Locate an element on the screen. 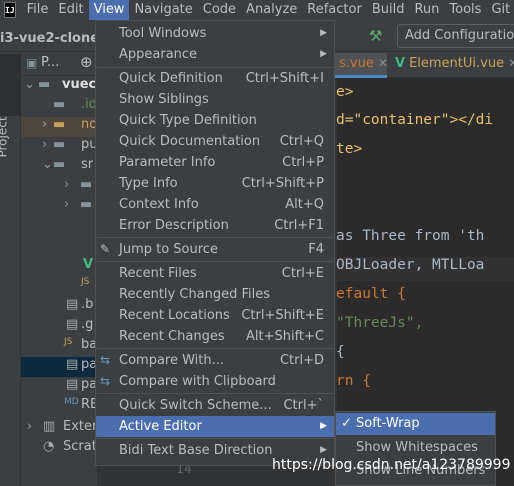 The height and width of the screenshot is (486, 514). tree-row: › ▥ Exter is located at coordinates (59, 429).